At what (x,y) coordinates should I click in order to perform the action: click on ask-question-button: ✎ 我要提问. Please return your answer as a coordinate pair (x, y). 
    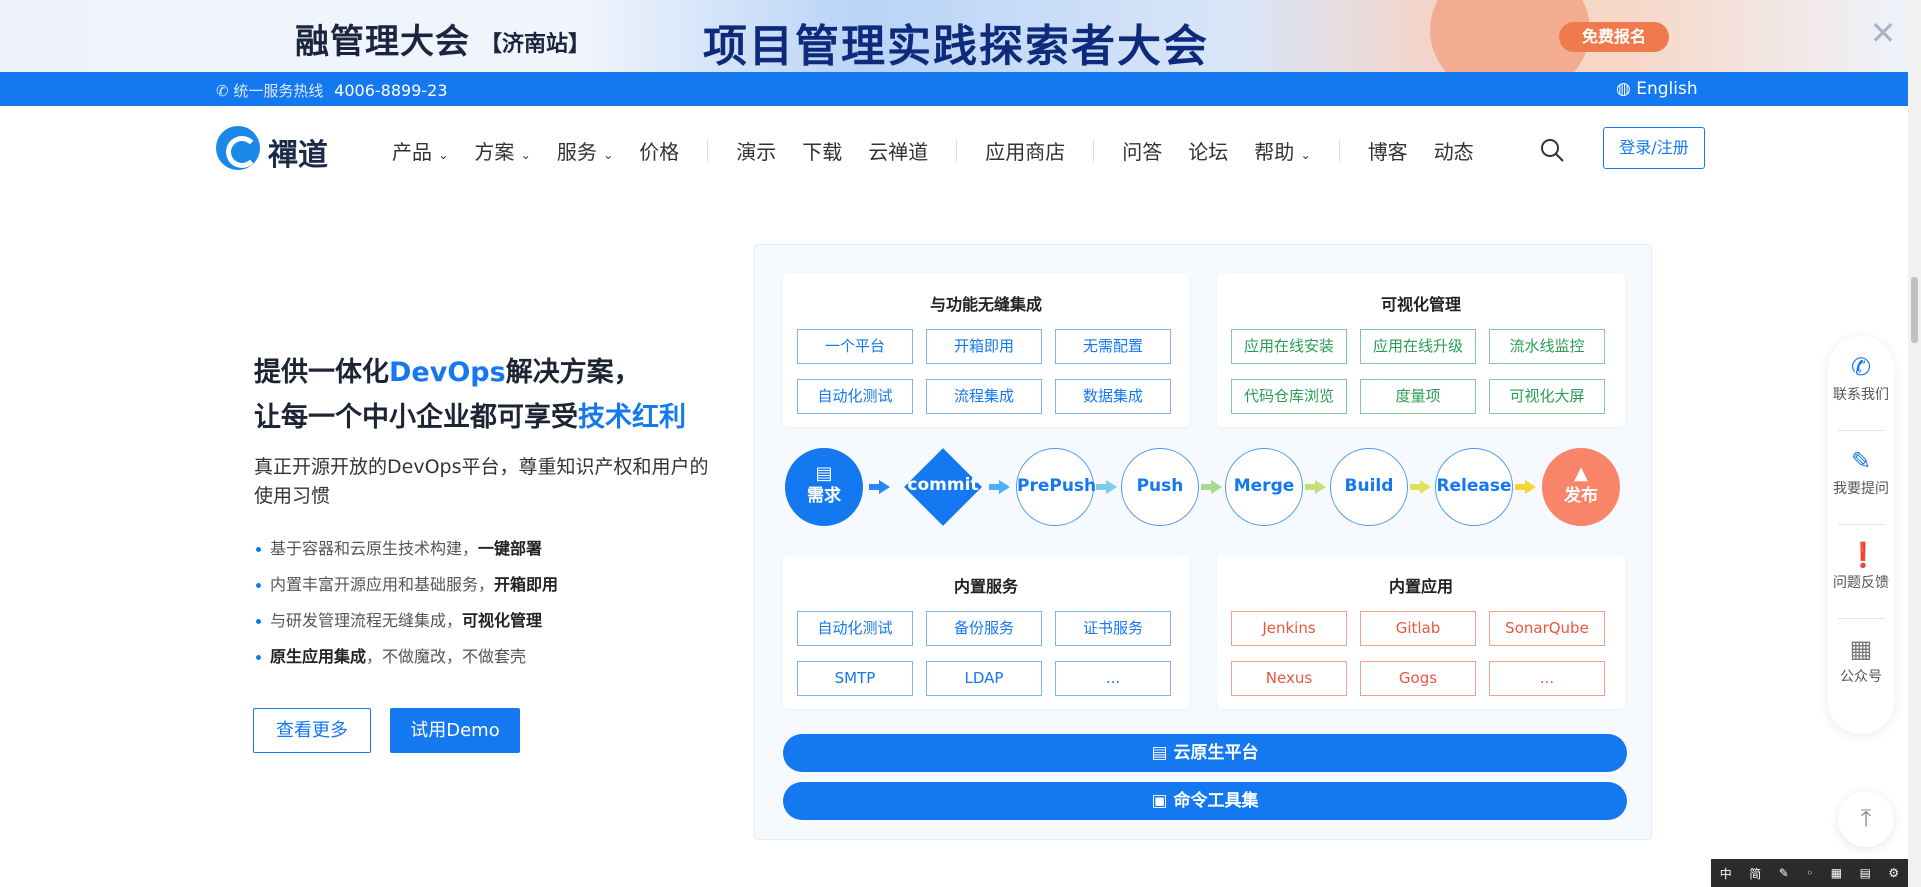
    Looking at the image, I should click on (1861, 473).